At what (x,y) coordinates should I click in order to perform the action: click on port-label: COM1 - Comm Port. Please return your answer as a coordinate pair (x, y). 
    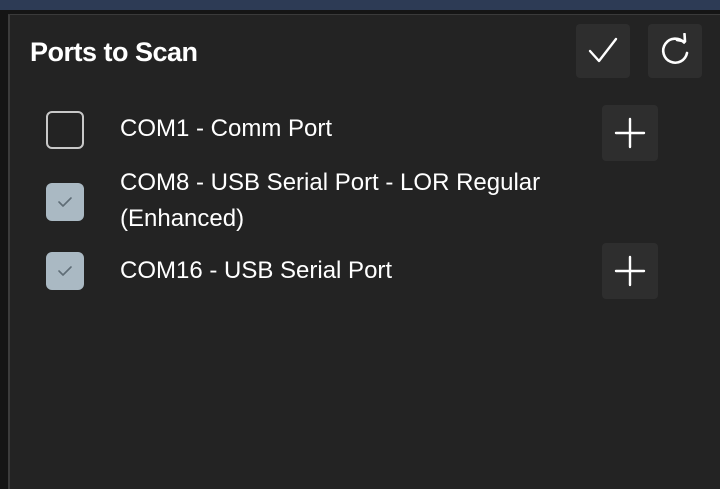
    Looking at the image, I should click on (226, 128).